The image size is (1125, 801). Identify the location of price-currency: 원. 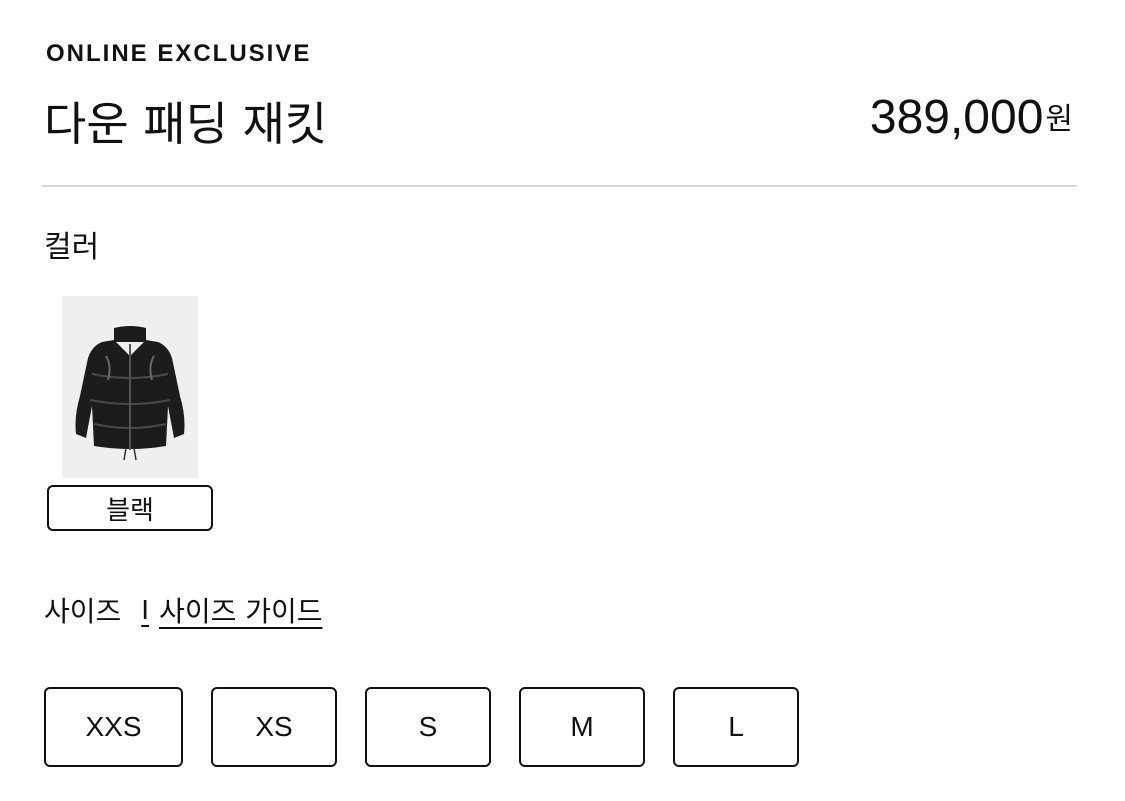
(1059, 119).